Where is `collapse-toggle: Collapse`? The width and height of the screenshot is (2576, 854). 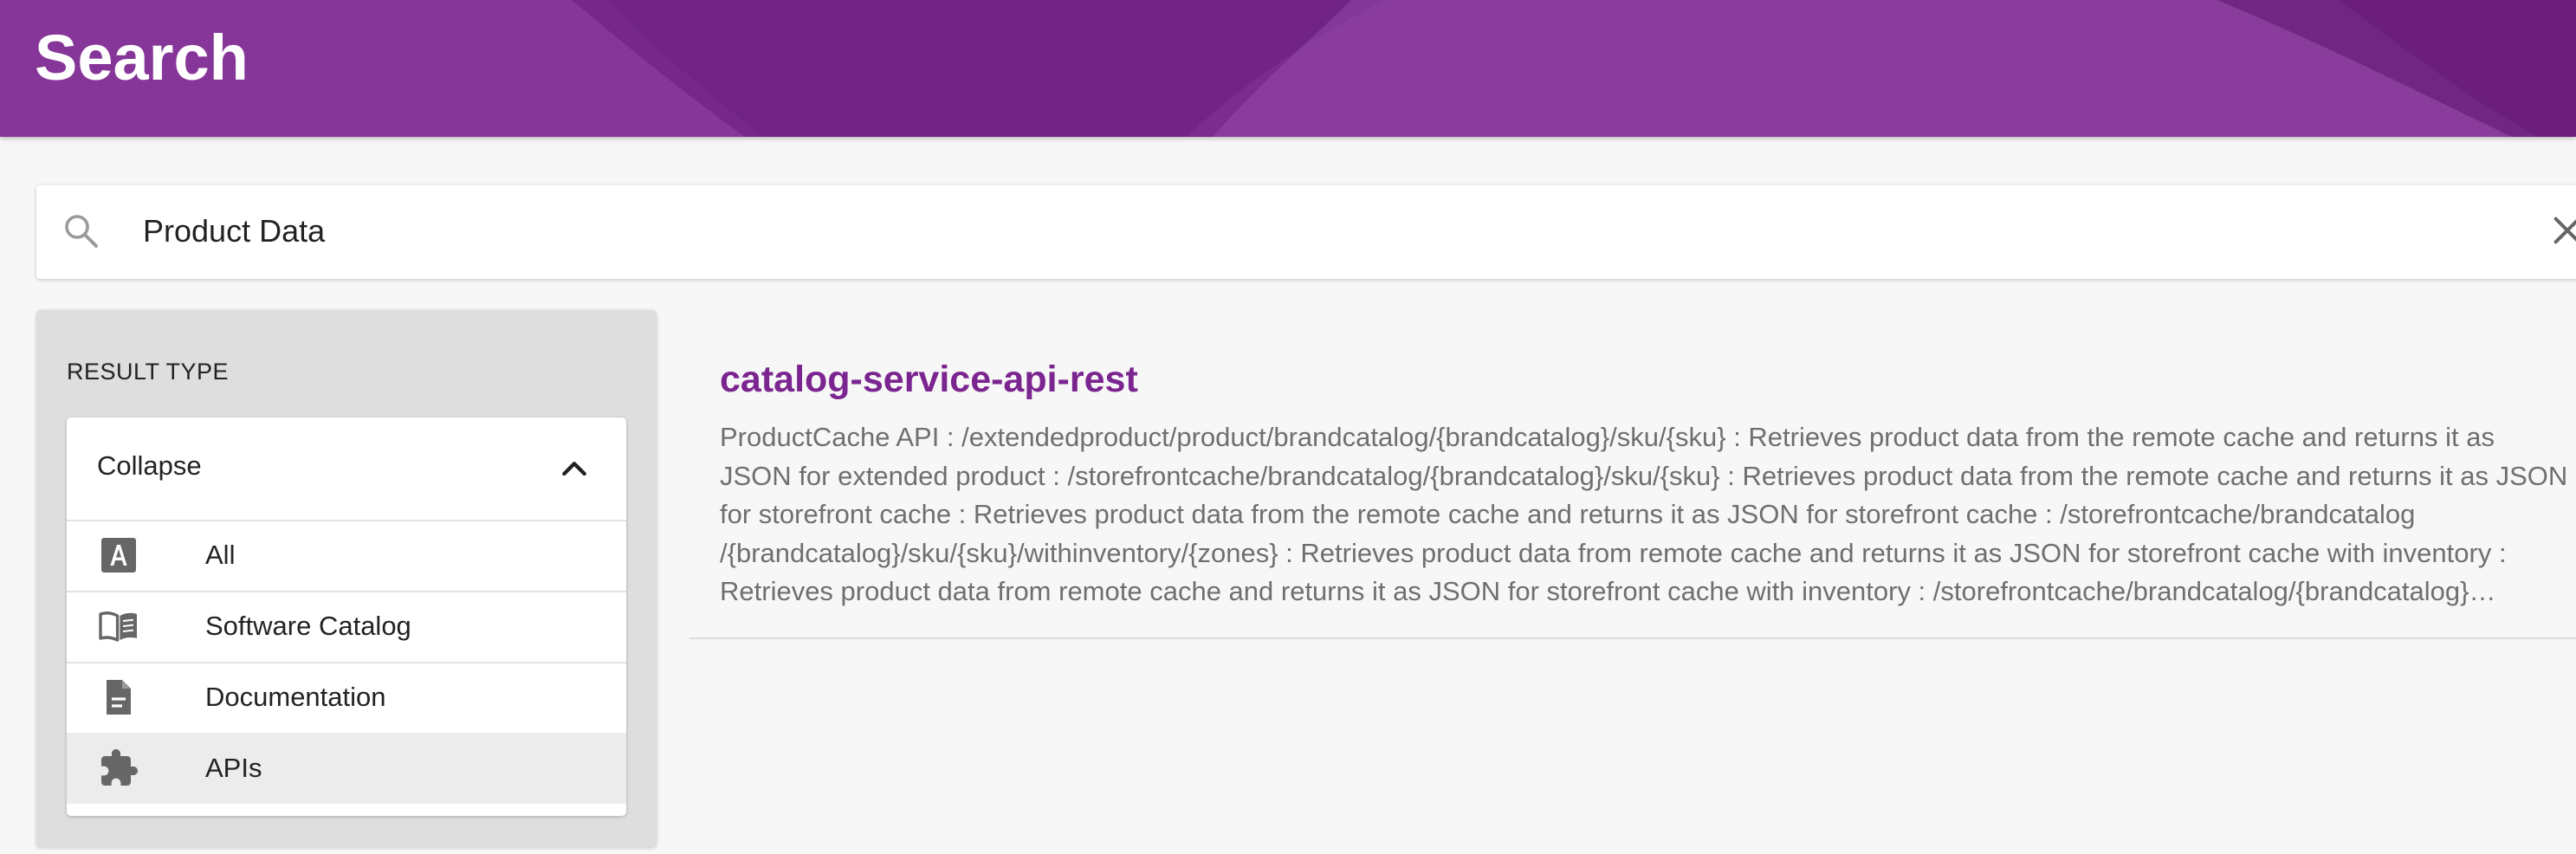
collapse-toggle: Collapse is located at coordinates (346, 469).